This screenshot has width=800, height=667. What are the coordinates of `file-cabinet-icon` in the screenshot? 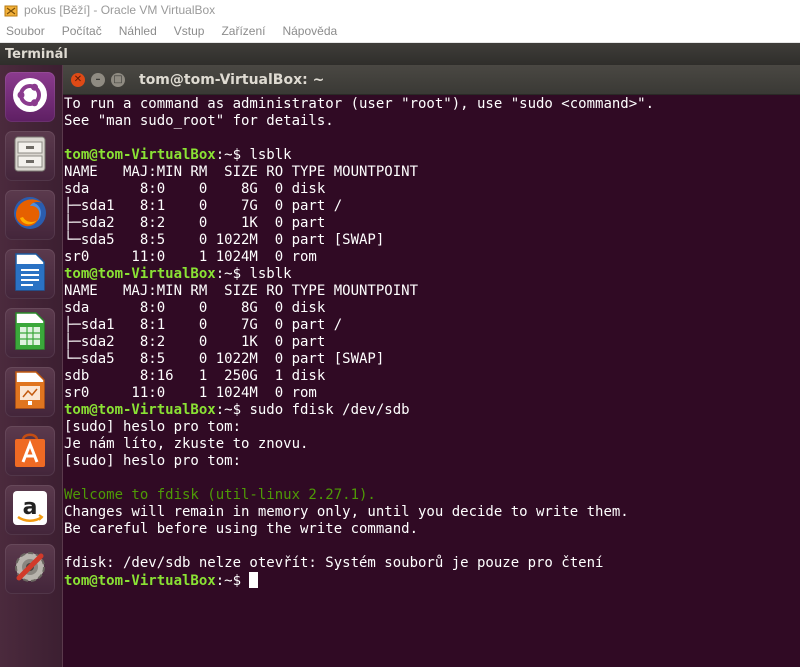 It's located at (30, 156).